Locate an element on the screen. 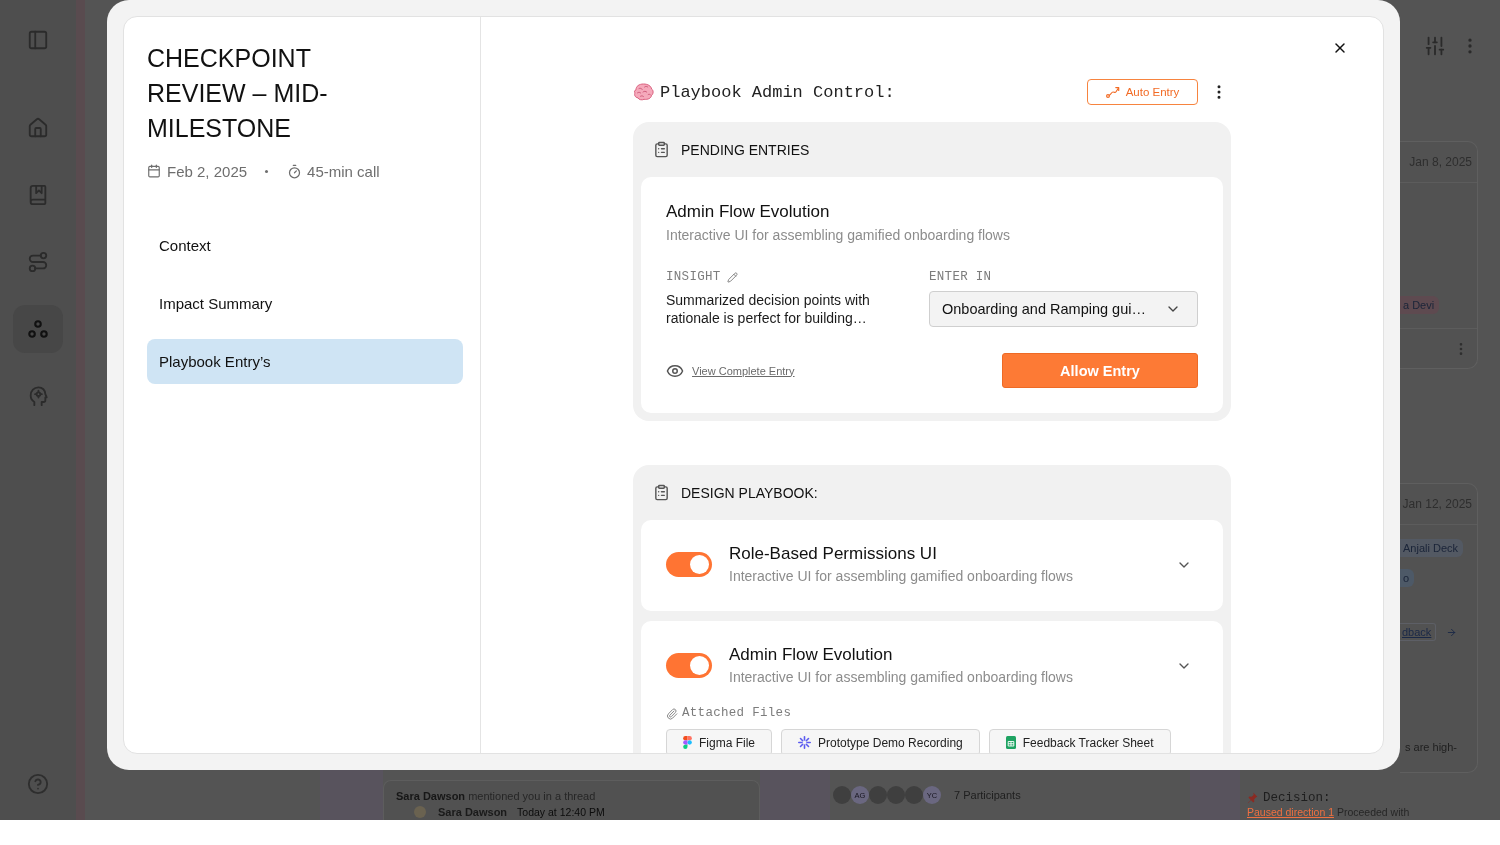 The image size is (1500, 845). pencil-icon is located at coordinates (732, 277).